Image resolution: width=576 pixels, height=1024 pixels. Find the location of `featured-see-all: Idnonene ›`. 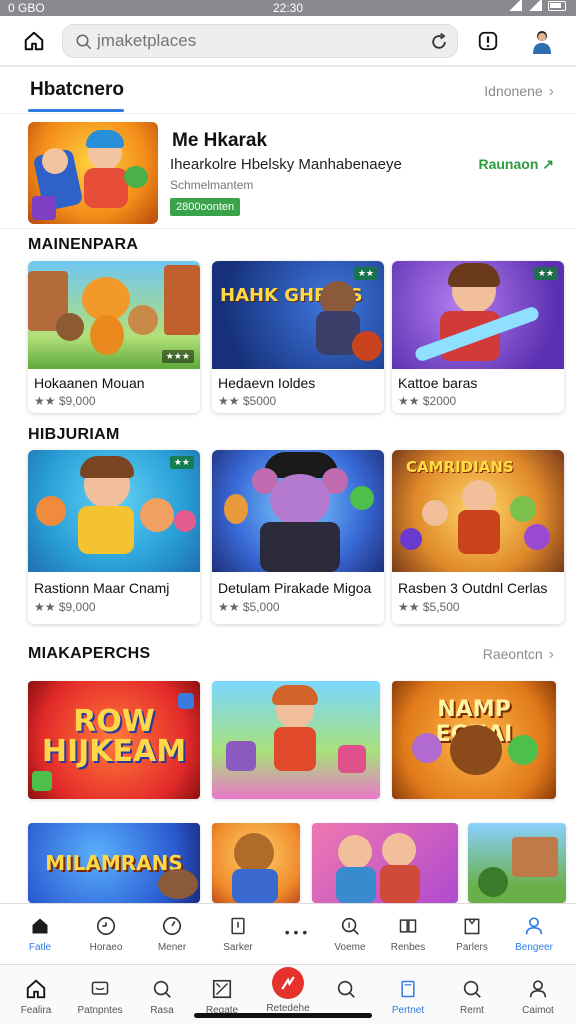

featured-see-all: Idnonene › is located at coordinates (519, 92).